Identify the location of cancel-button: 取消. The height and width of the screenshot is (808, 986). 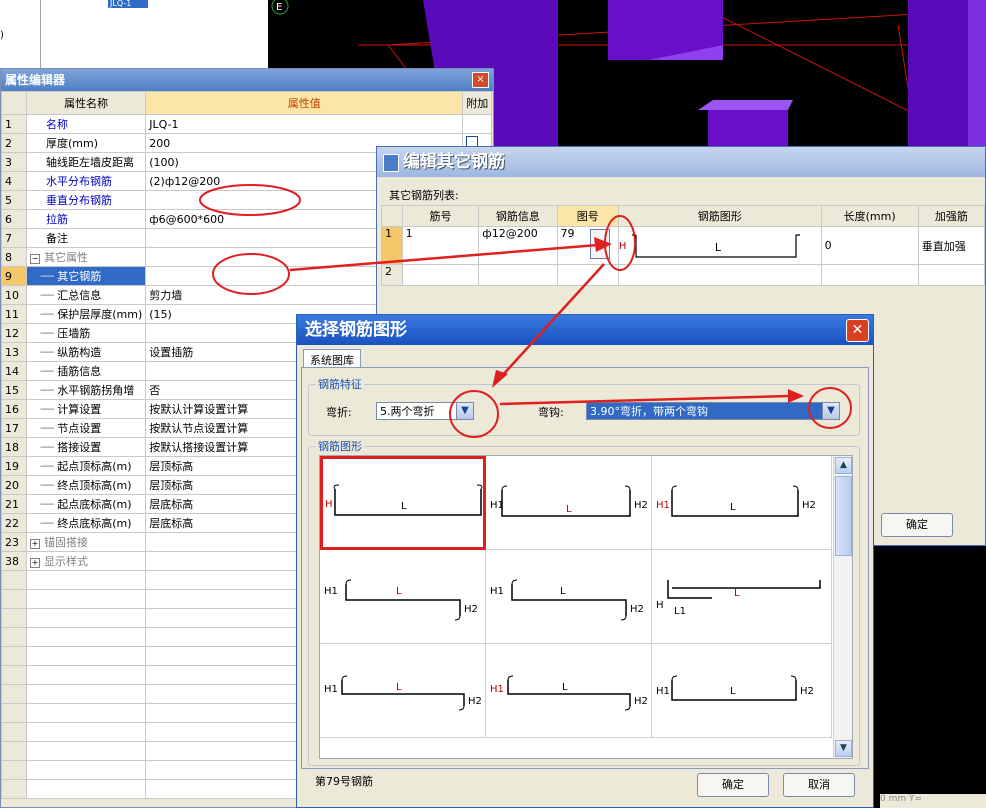
(819, 785).